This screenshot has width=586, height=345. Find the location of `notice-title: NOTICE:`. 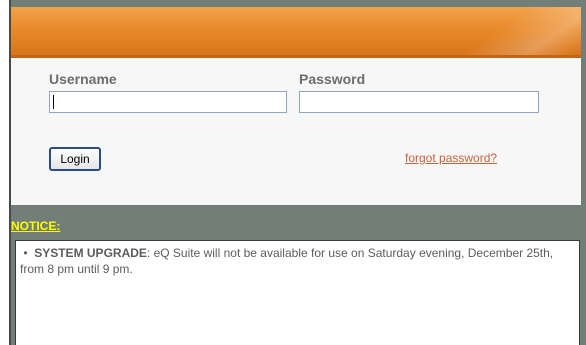

notice-title: NOTICE: is located at coordinates (36, 226).